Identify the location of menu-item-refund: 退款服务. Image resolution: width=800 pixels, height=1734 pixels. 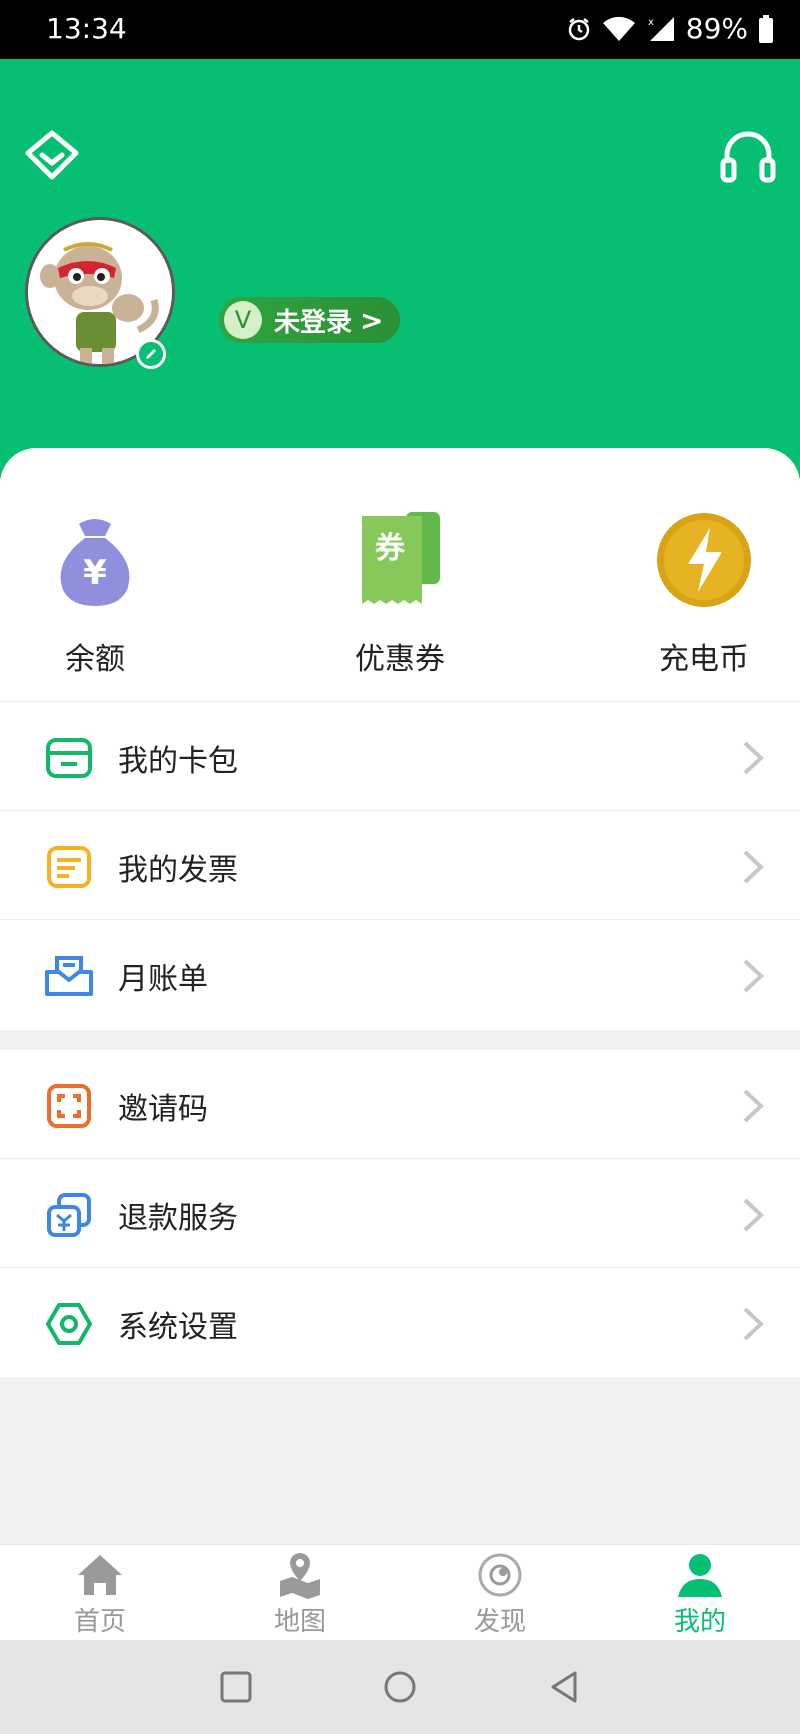
(400, 1213).